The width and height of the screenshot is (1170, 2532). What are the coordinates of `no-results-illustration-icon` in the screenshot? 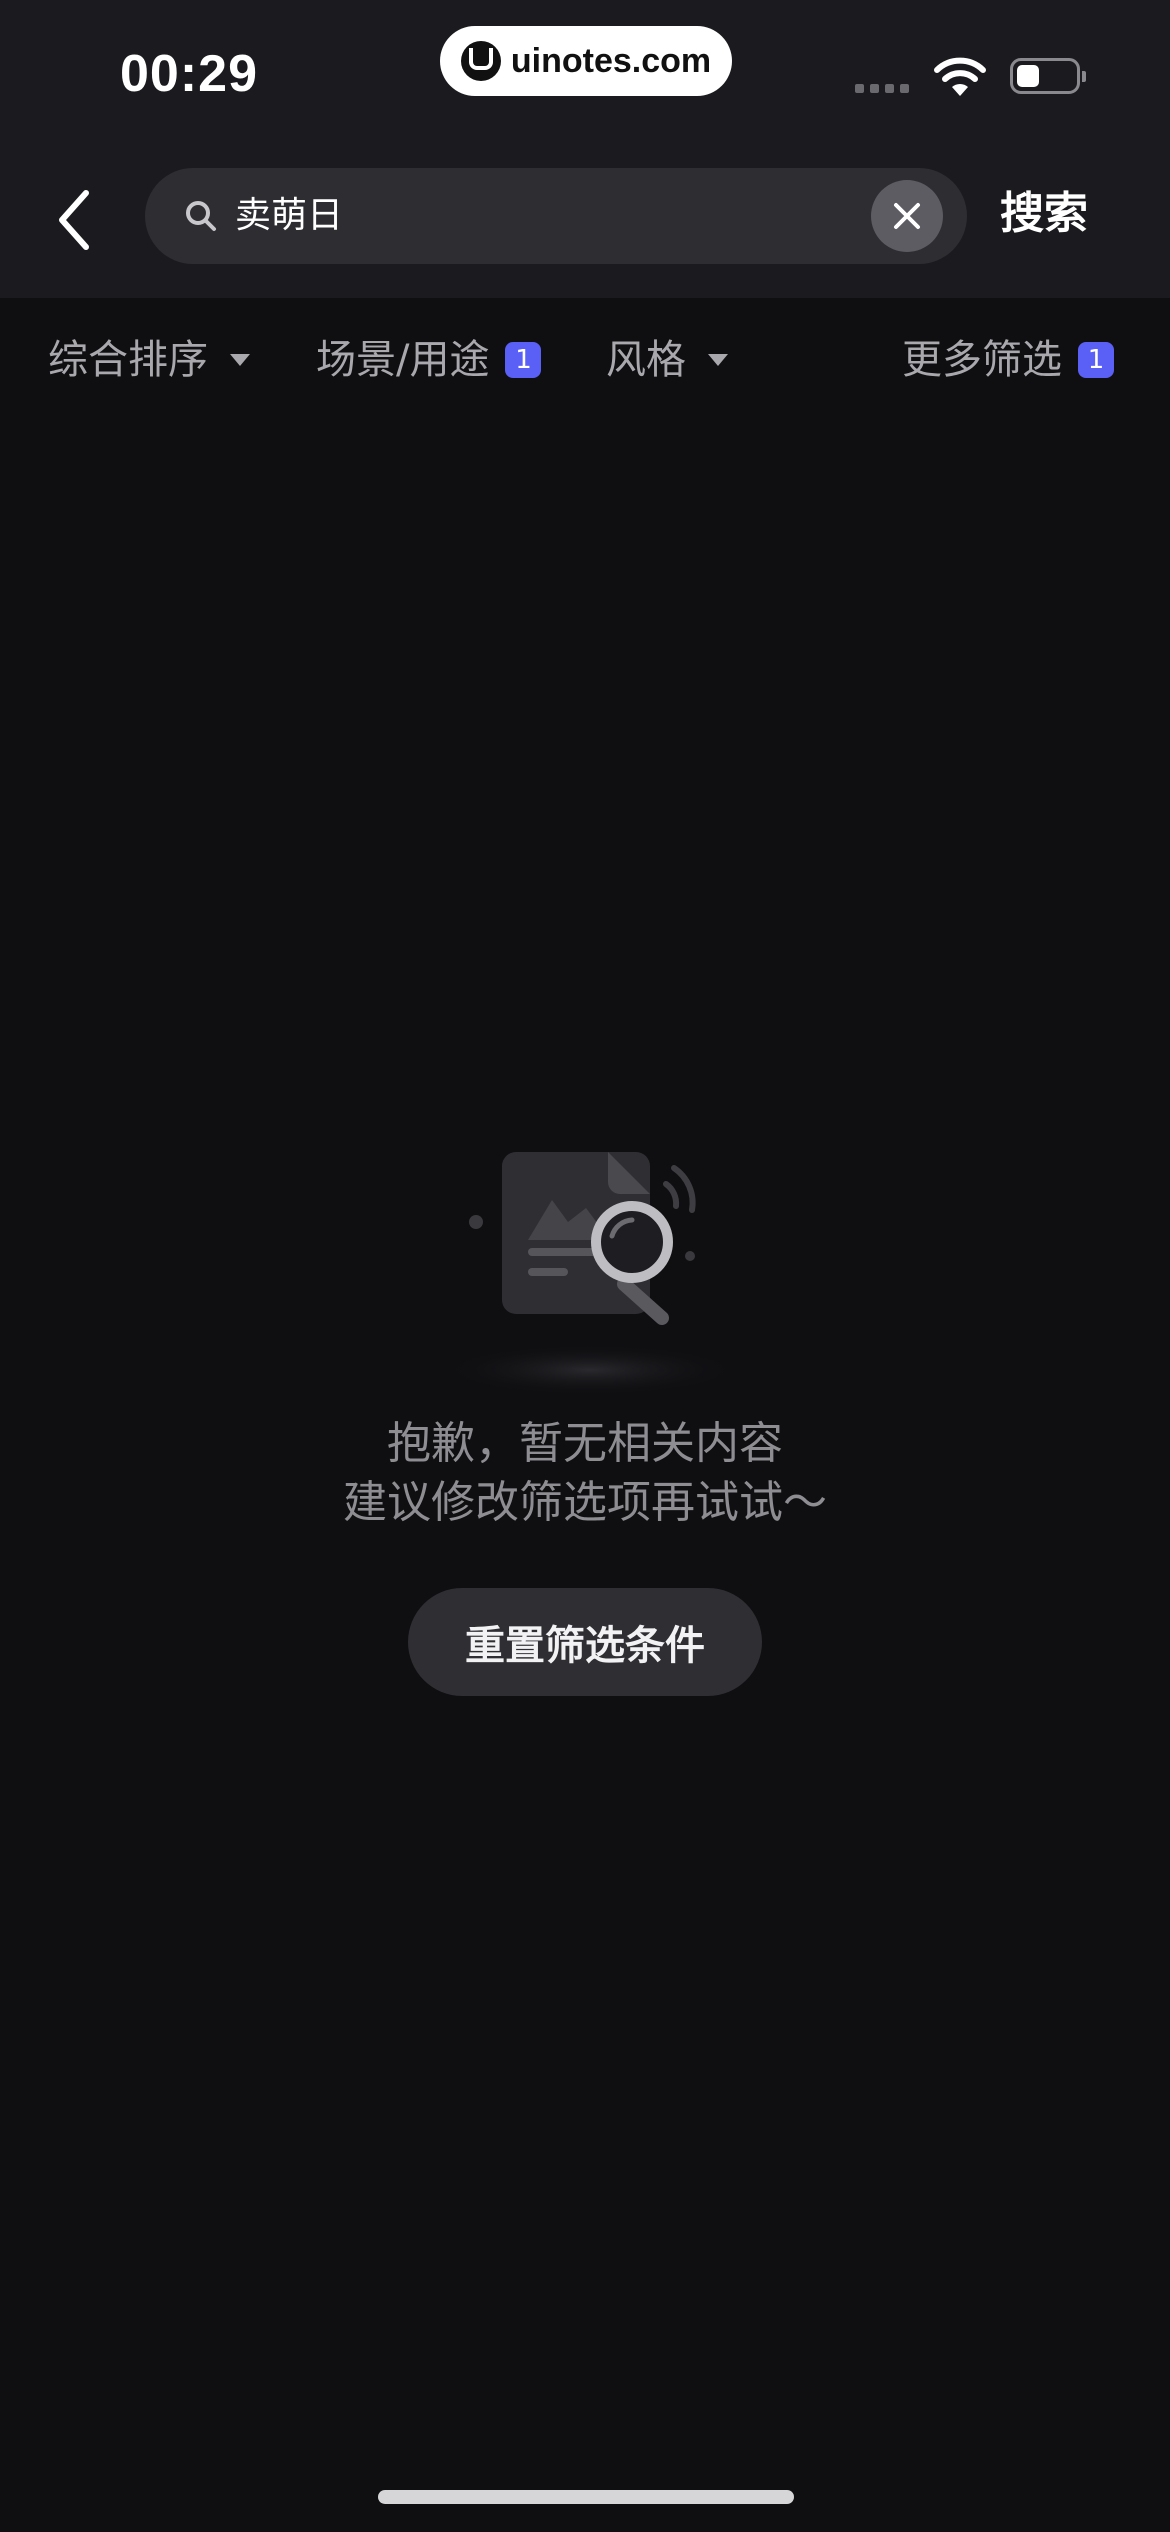 It's located at (590, 1274).